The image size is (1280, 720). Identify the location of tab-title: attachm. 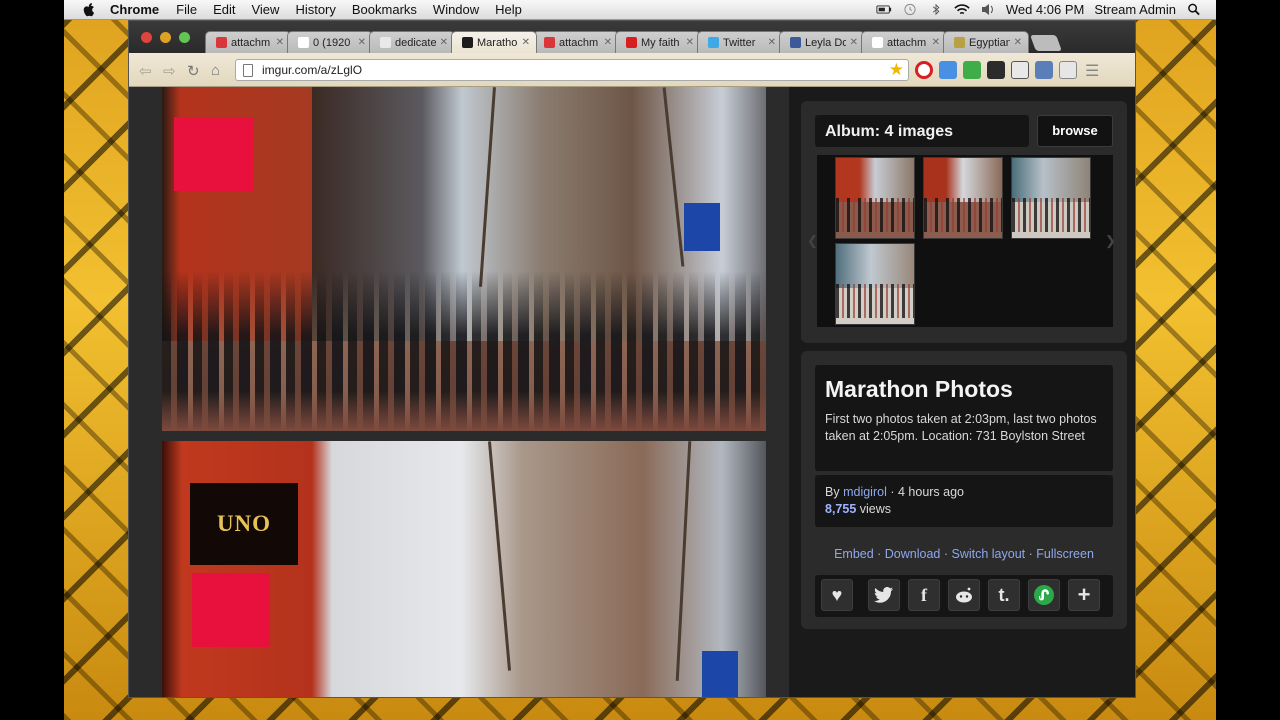
(579, 42).